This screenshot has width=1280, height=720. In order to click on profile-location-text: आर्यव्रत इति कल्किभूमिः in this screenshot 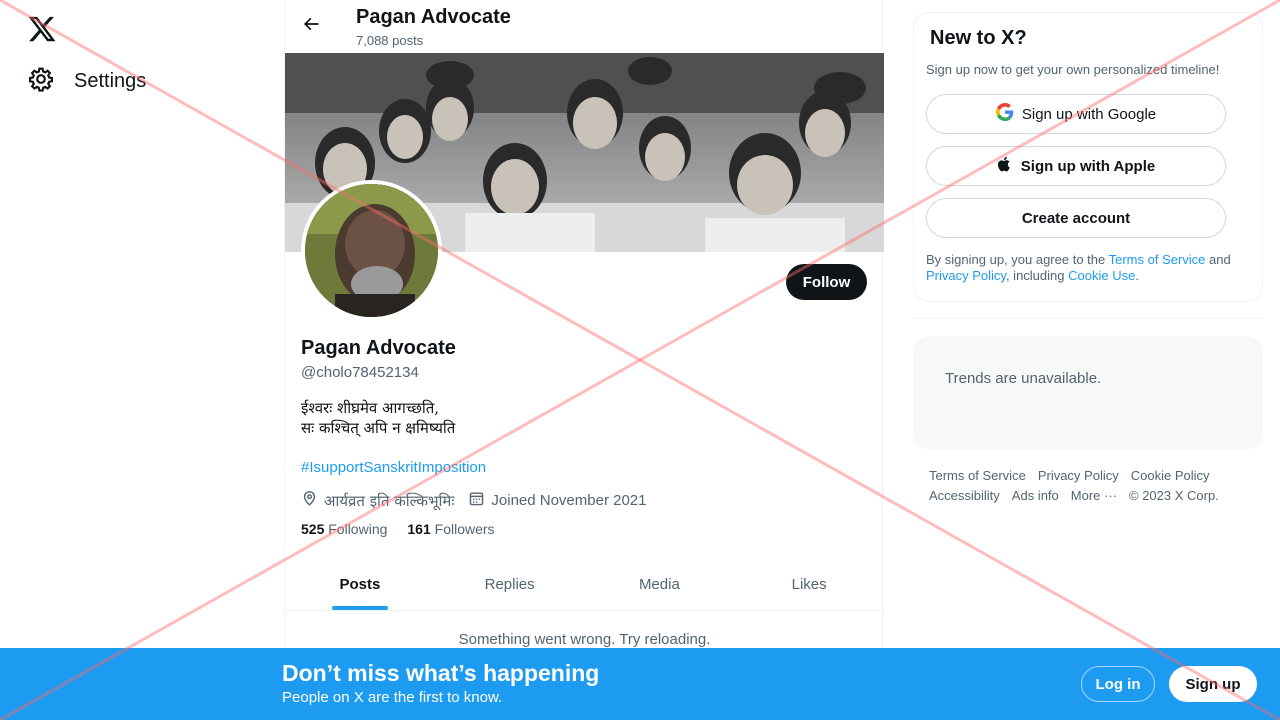, I will do `click(389, 500)`.